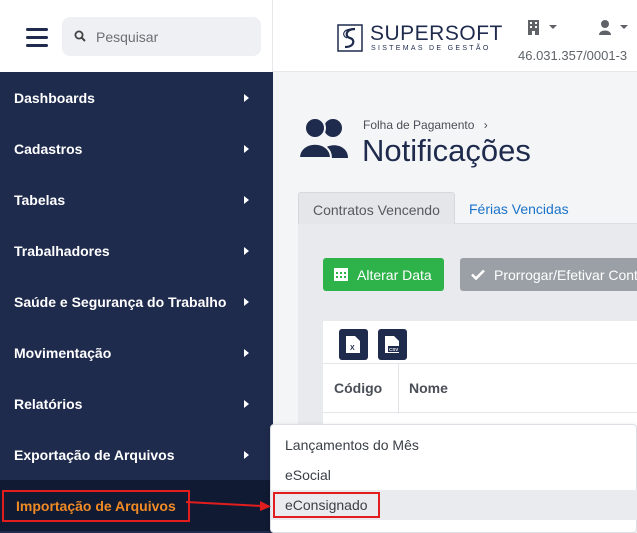 The width and height of the screenshot is (637, 533). I want to click on supersoft-logo: SUPERSOFT SISTEMAS DE GESTÃO, so click(419, 39).